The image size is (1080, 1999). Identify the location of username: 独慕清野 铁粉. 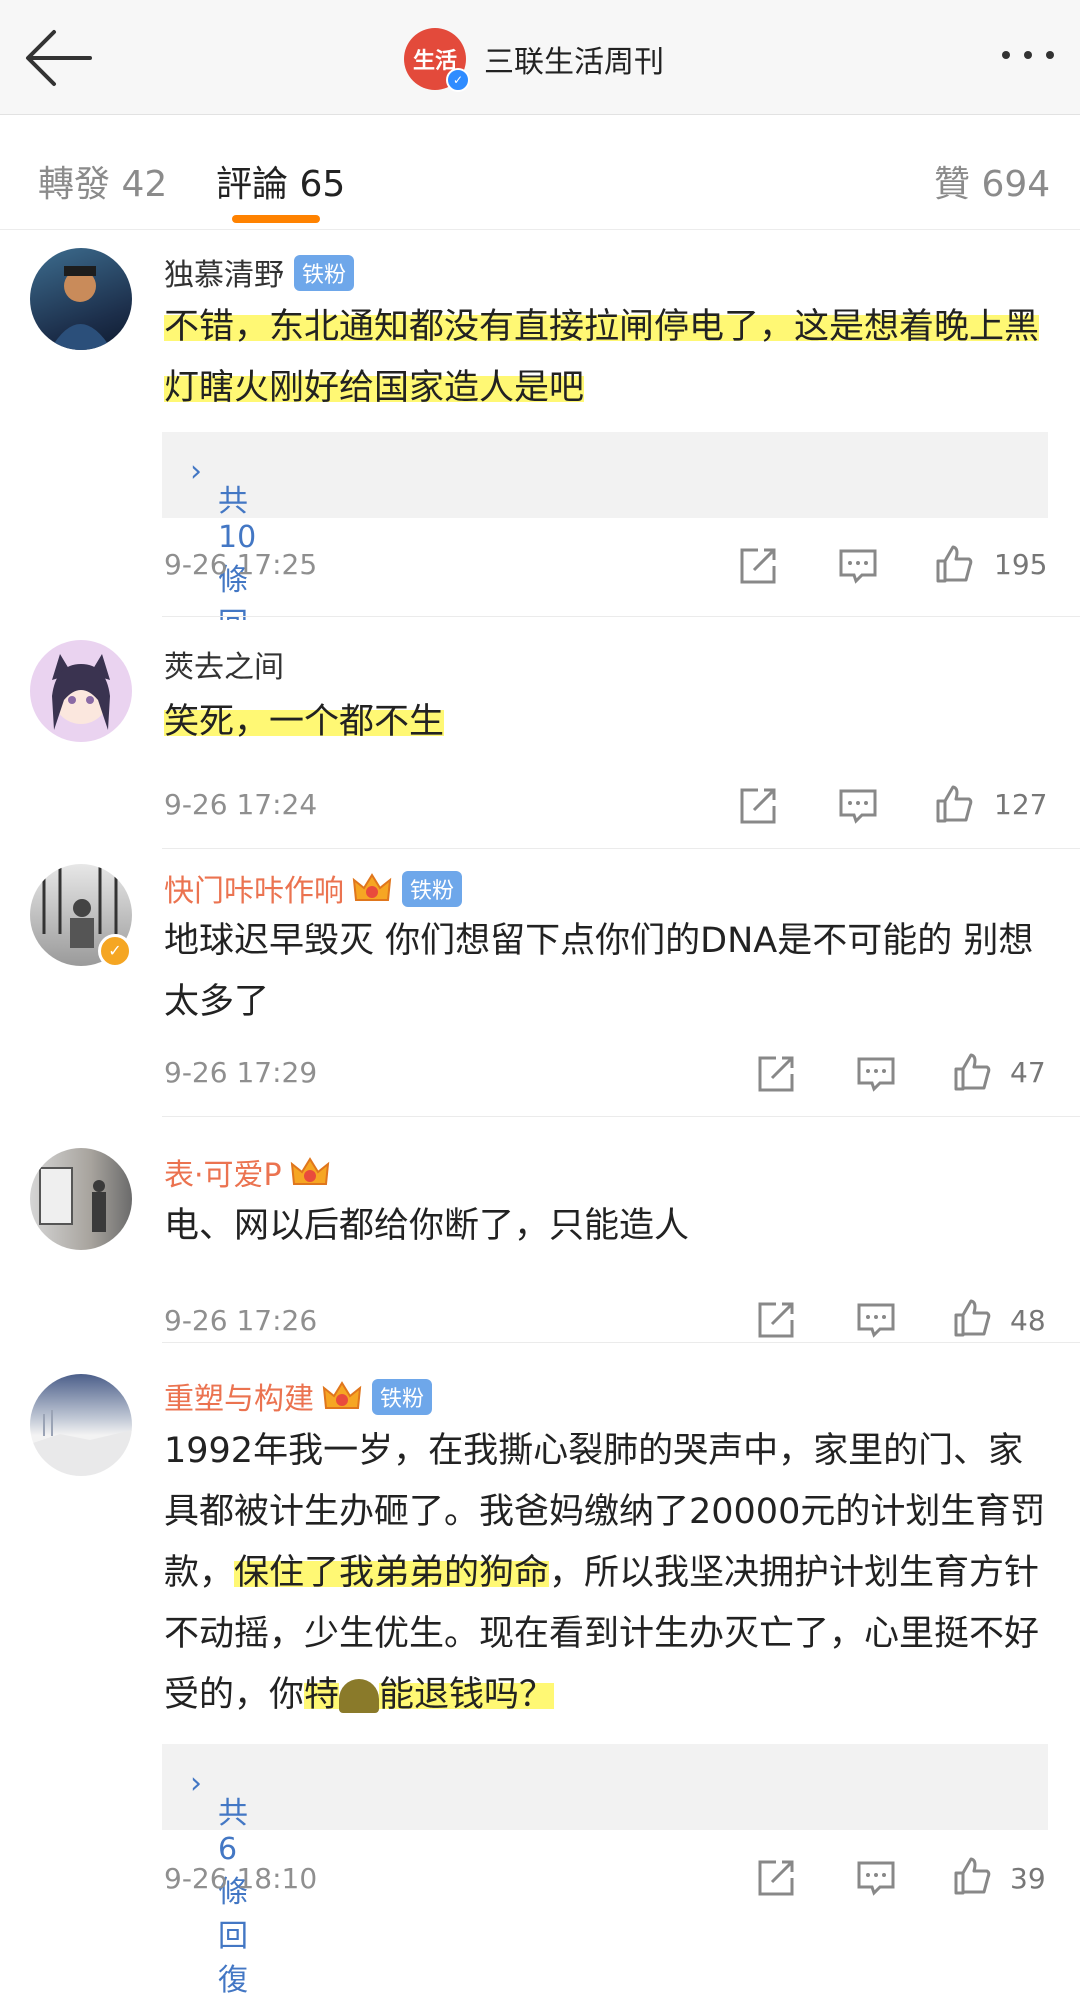
(259, 272).